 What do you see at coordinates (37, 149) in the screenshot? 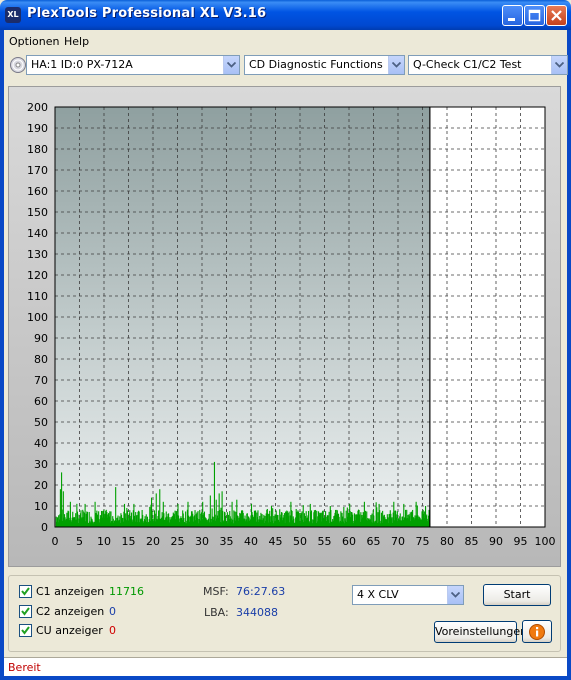
I see `y-tick-label: 180` at bounding box center [37, 149].